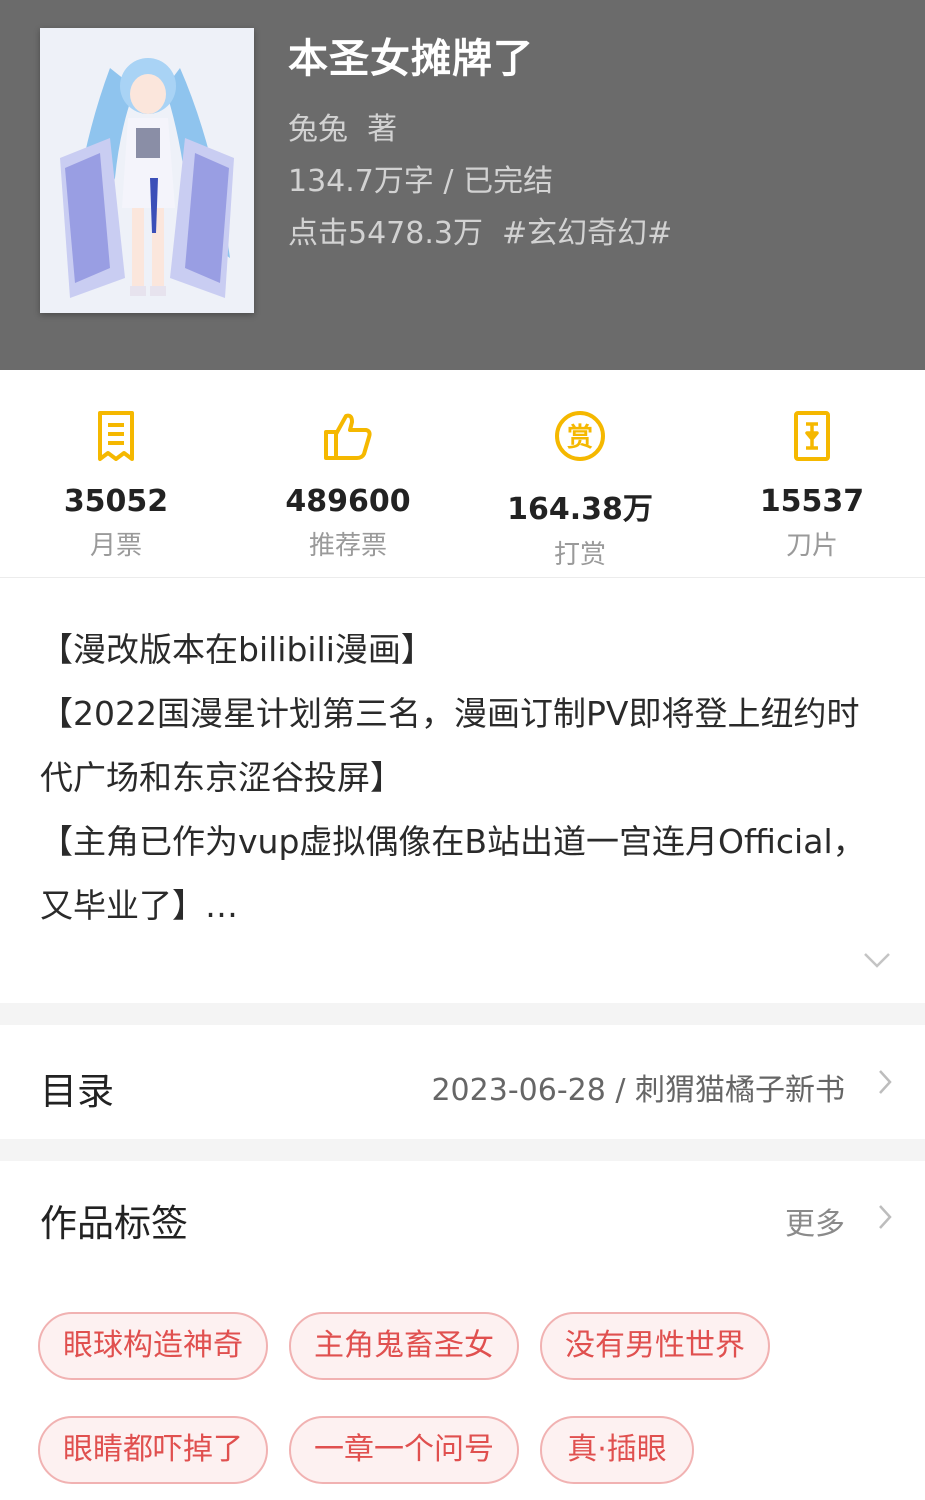 The image size is (925, 1500). What do you see at coordinates (115, 546) in the screenshot?
I see `stat-label: 月票` at bounding box center [115, 546].